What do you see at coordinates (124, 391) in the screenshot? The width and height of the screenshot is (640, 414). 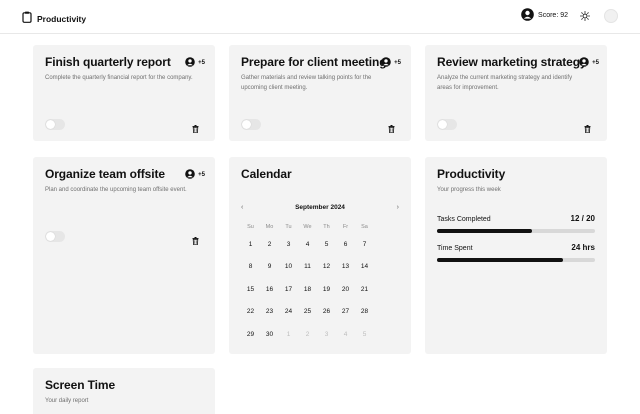 I see `screen-time-card: Screen Time Your daily report` at bounding box center [124, 391].